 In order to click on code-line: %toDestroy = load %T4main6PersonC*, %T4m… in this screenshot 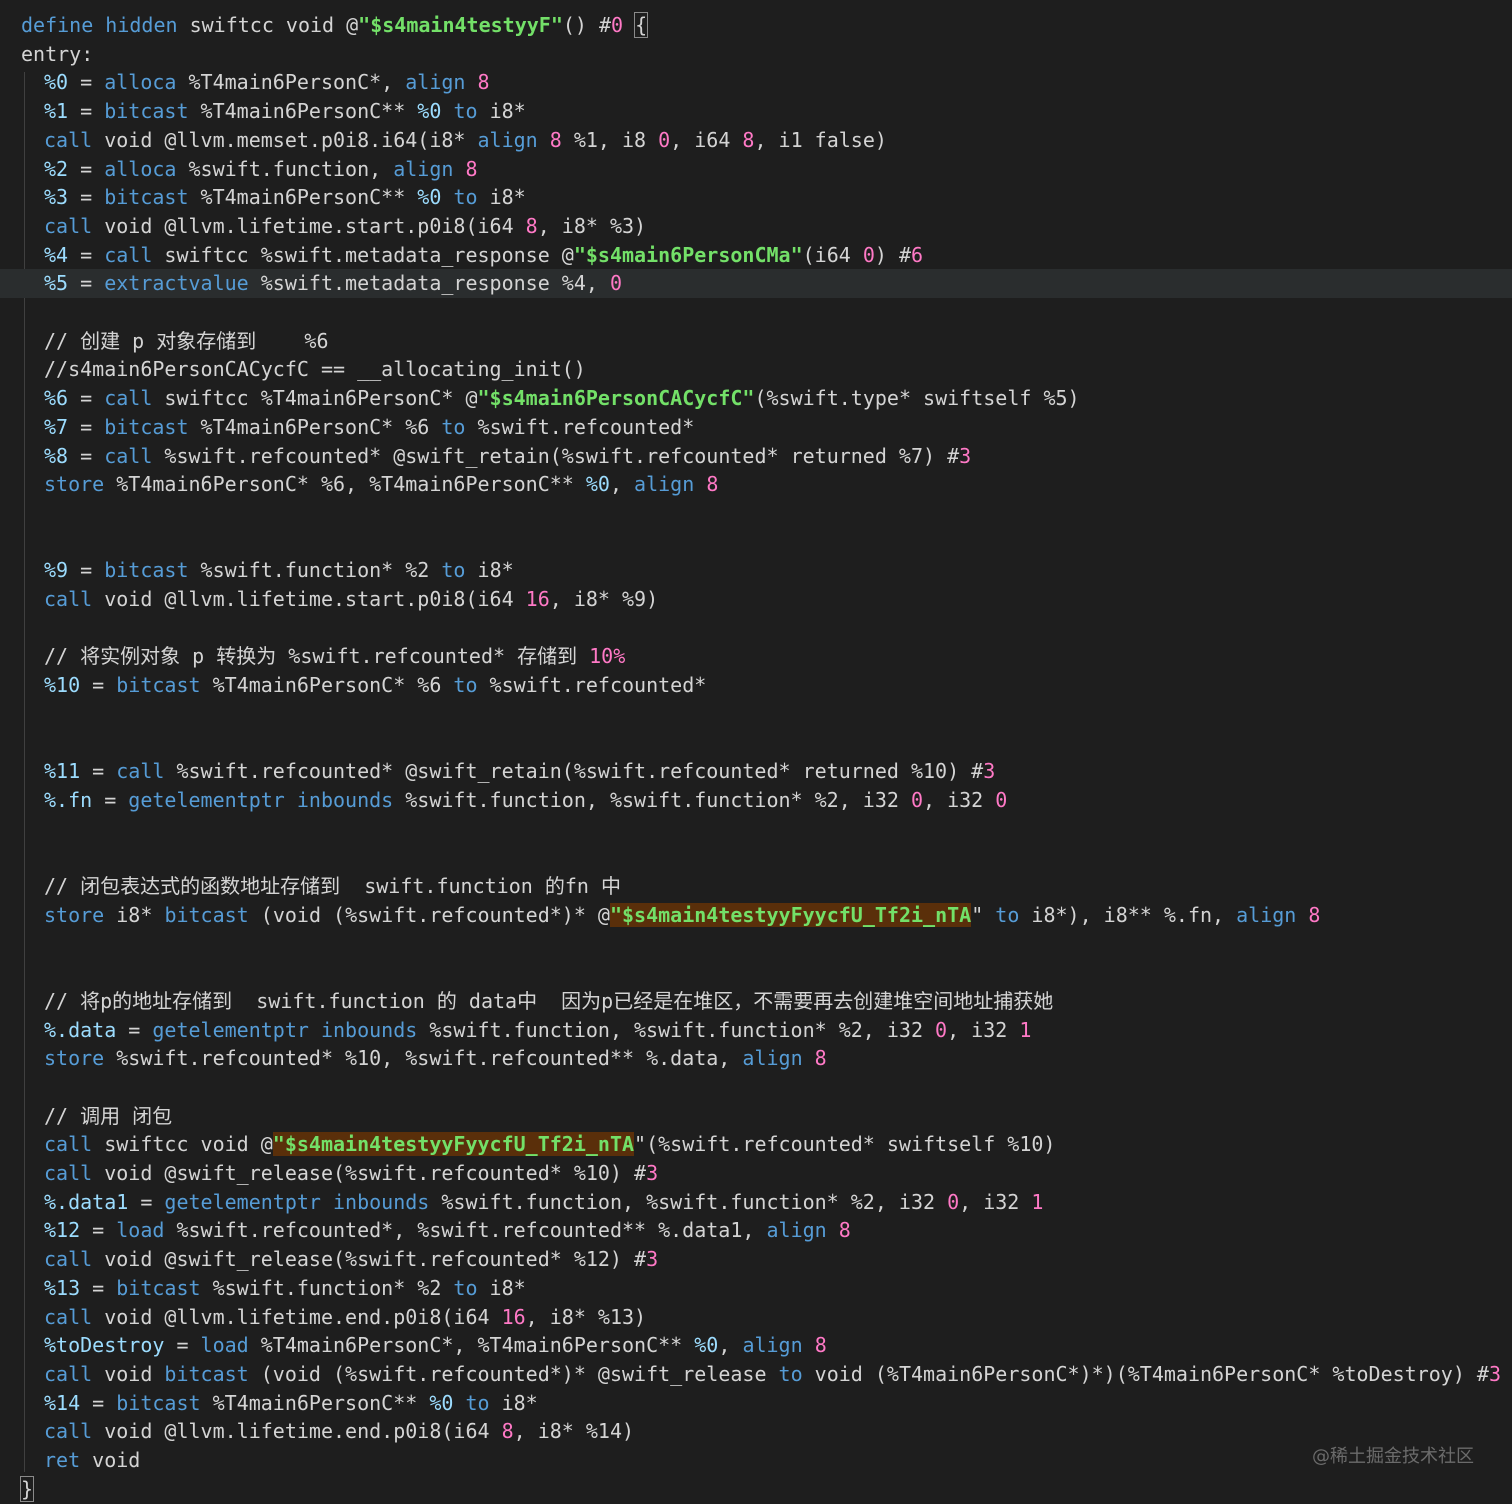, I will do `click(756, 1345)`.